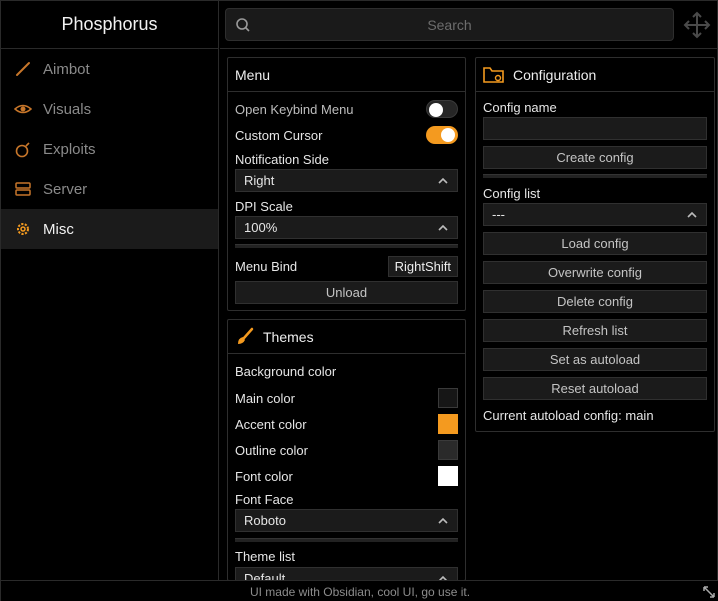 Image resolution: width=718 pixels, height=601 pixels. Describe the element at coordinates (595, 301) in the screenshot. I see `delete-config-button: Delete config` at that location.